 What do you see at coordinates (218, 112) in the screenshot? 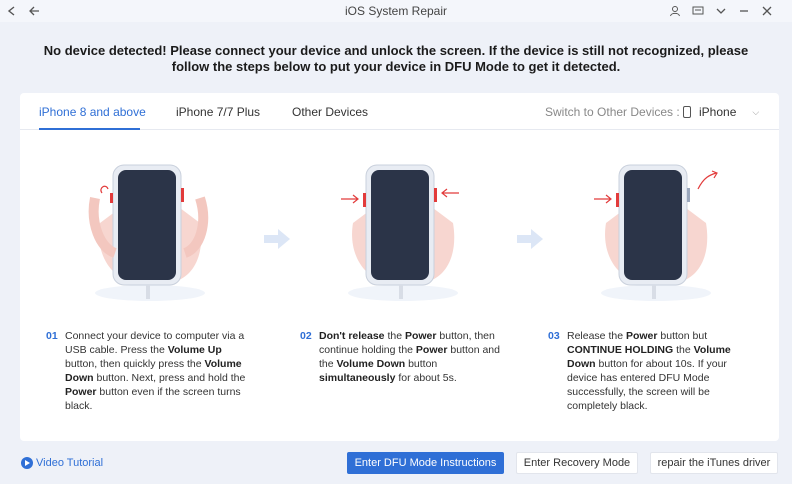
I see `tab-iphone-7: iPhone 7/7 Plus` at bounding box center [218, 112].